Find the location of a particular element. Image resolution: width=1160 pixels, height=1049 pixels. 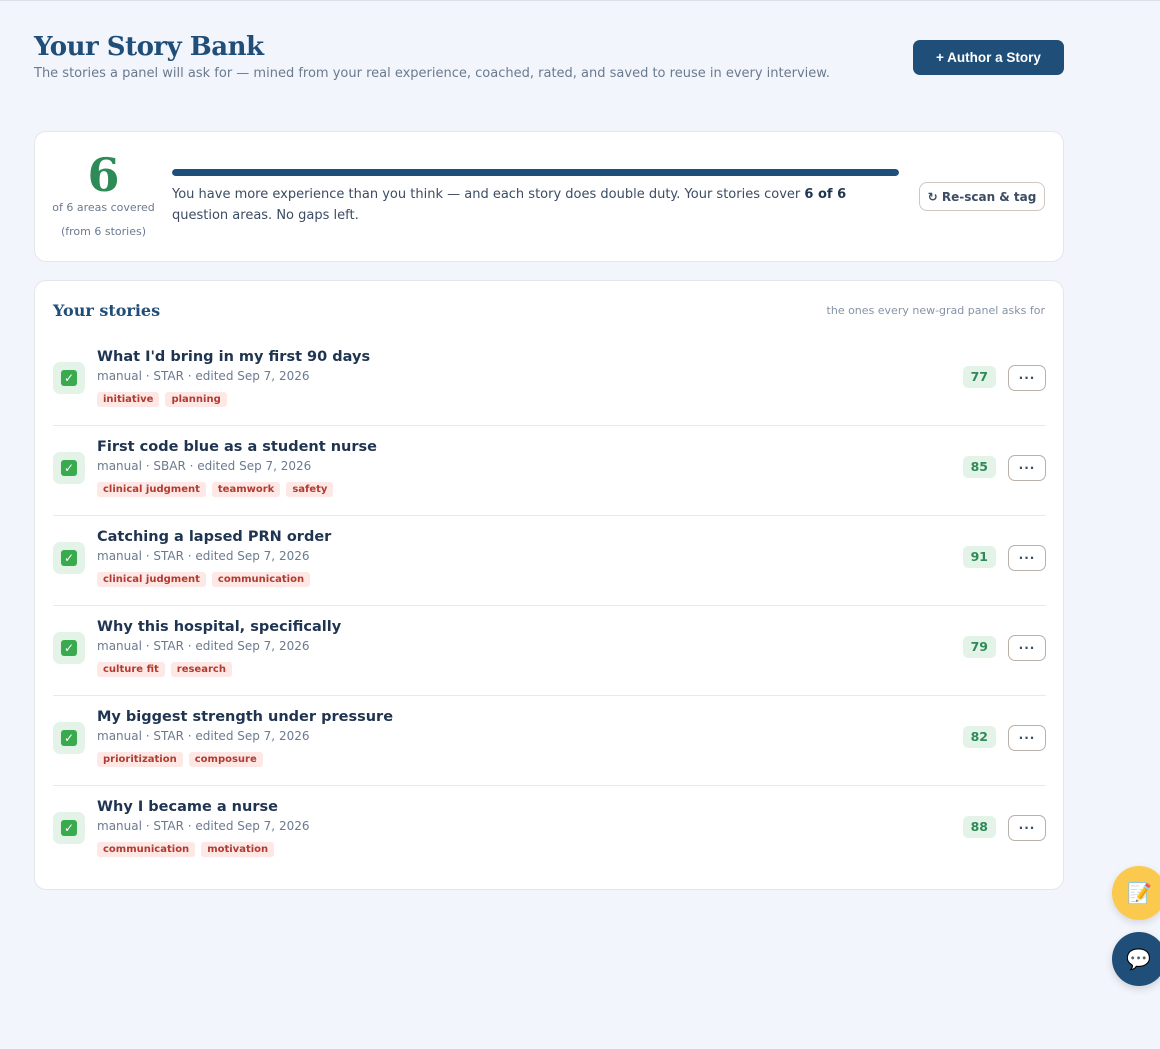

story-score-badge: 82 is located at coordinates (979, 737).